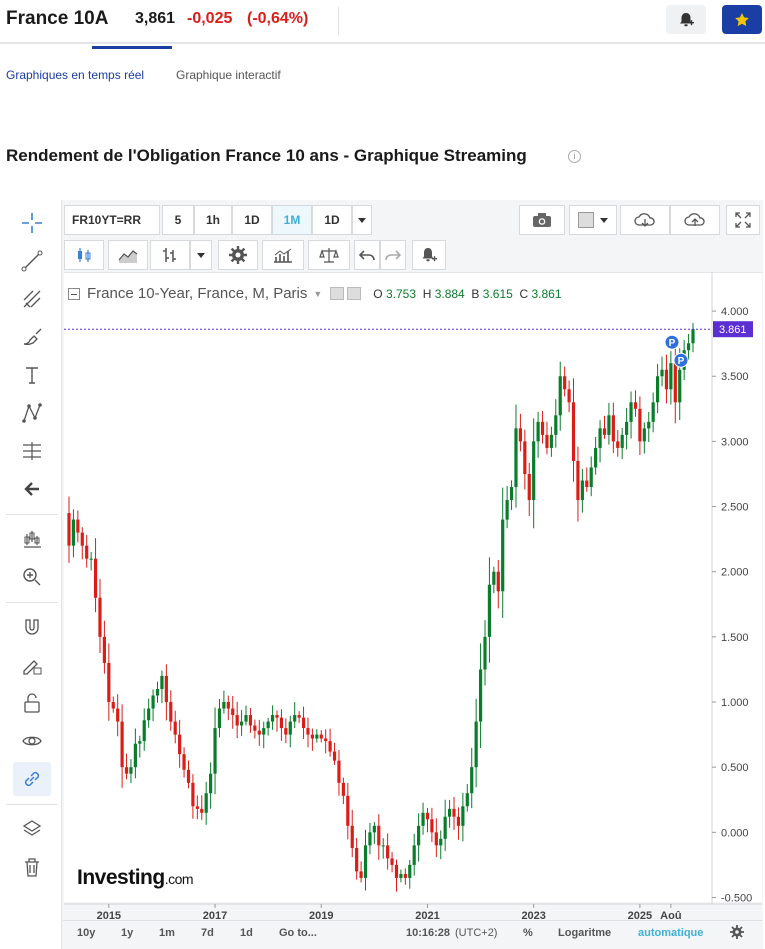  What do you see at coordinates (283, 255) in the screenshot?
I see `indicators-button` at bounding box center [283, 255].